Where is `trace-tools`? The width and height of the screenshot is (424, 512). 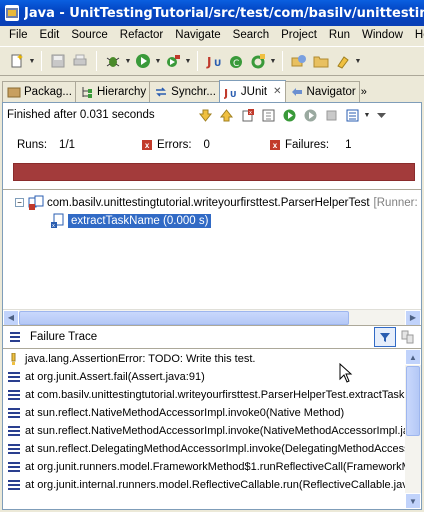 trace-tools is located at coordinates (395, 337).